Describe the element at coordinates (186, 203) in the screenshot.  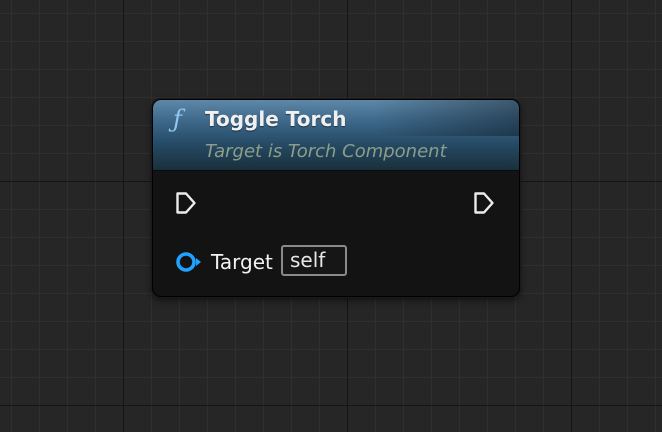
I see `exec-input-pin-icon` at that location.